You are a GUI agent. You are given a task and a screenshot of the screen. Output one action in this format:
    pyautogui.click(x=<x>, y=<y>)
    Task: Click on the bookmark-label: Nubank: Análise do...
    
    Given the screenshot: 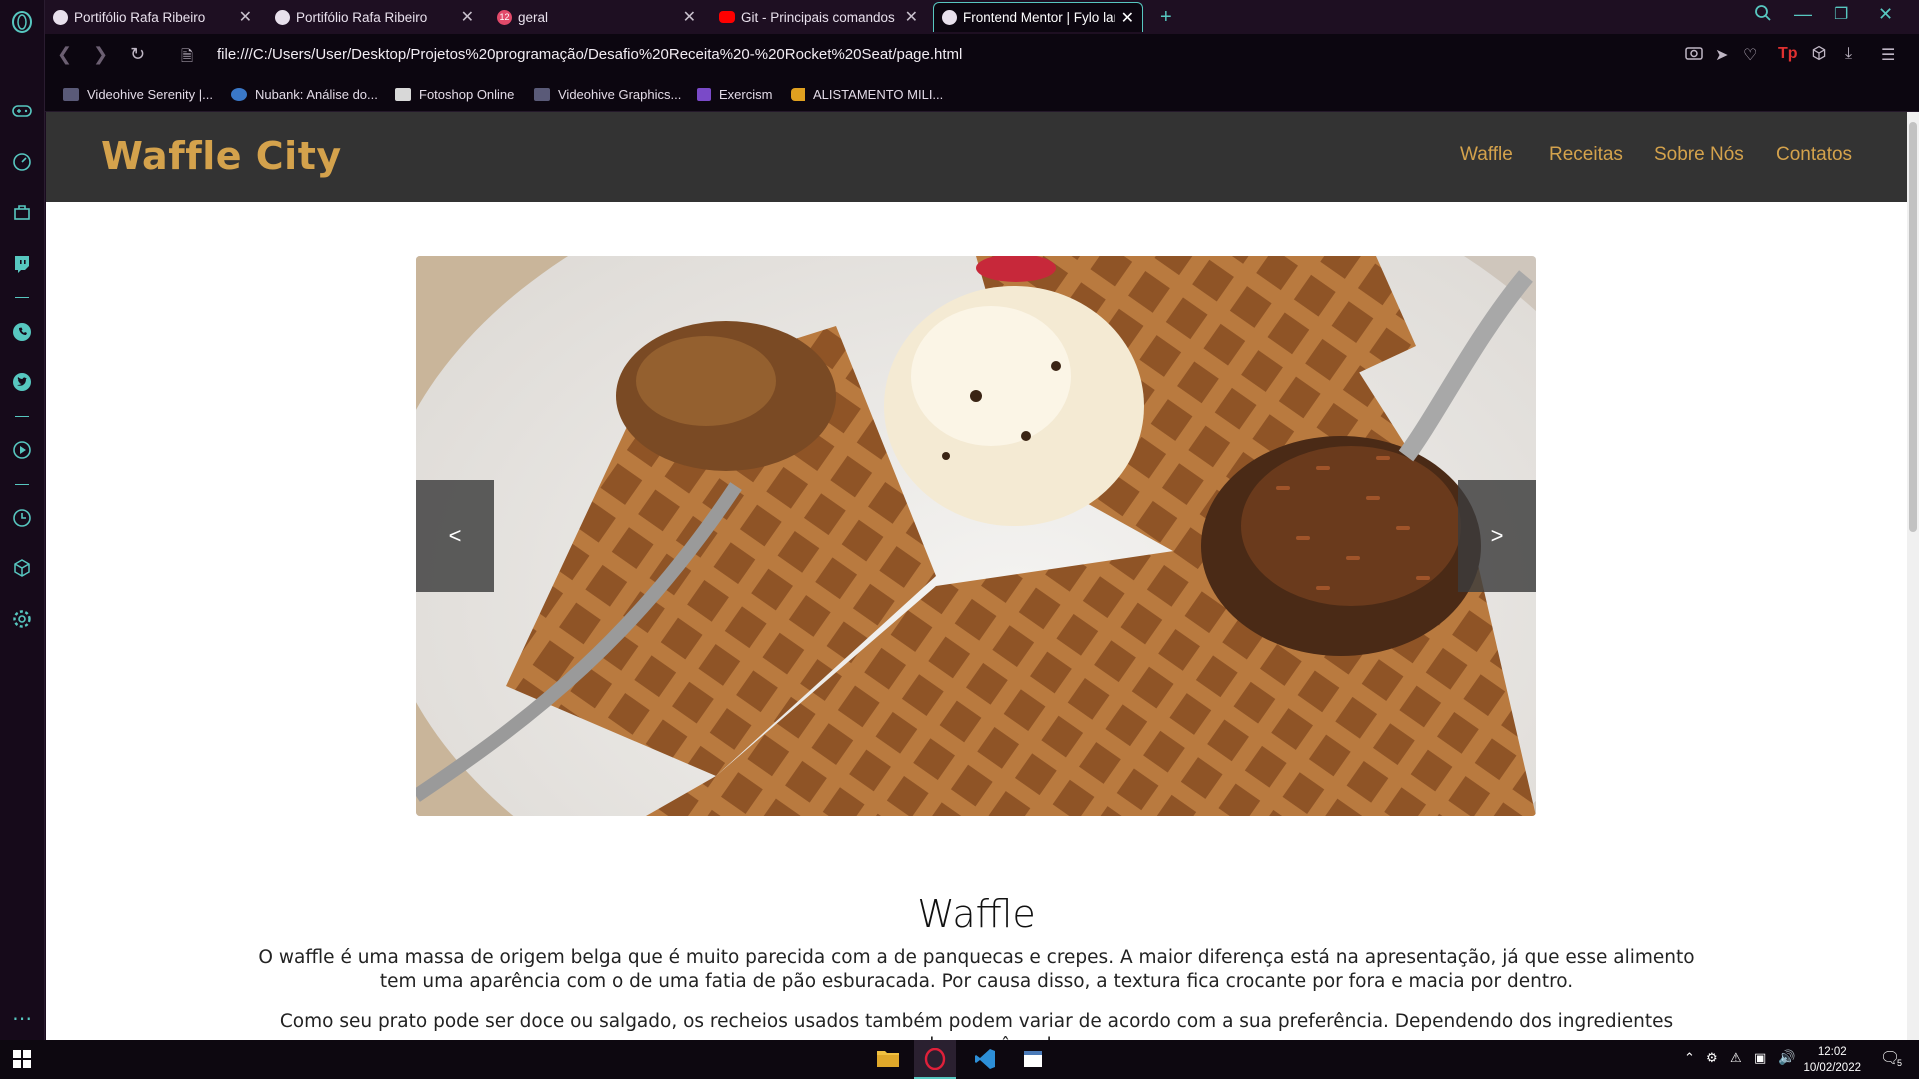 What is the action you would take?
    pyautogui.click(x=316, y=94)
    